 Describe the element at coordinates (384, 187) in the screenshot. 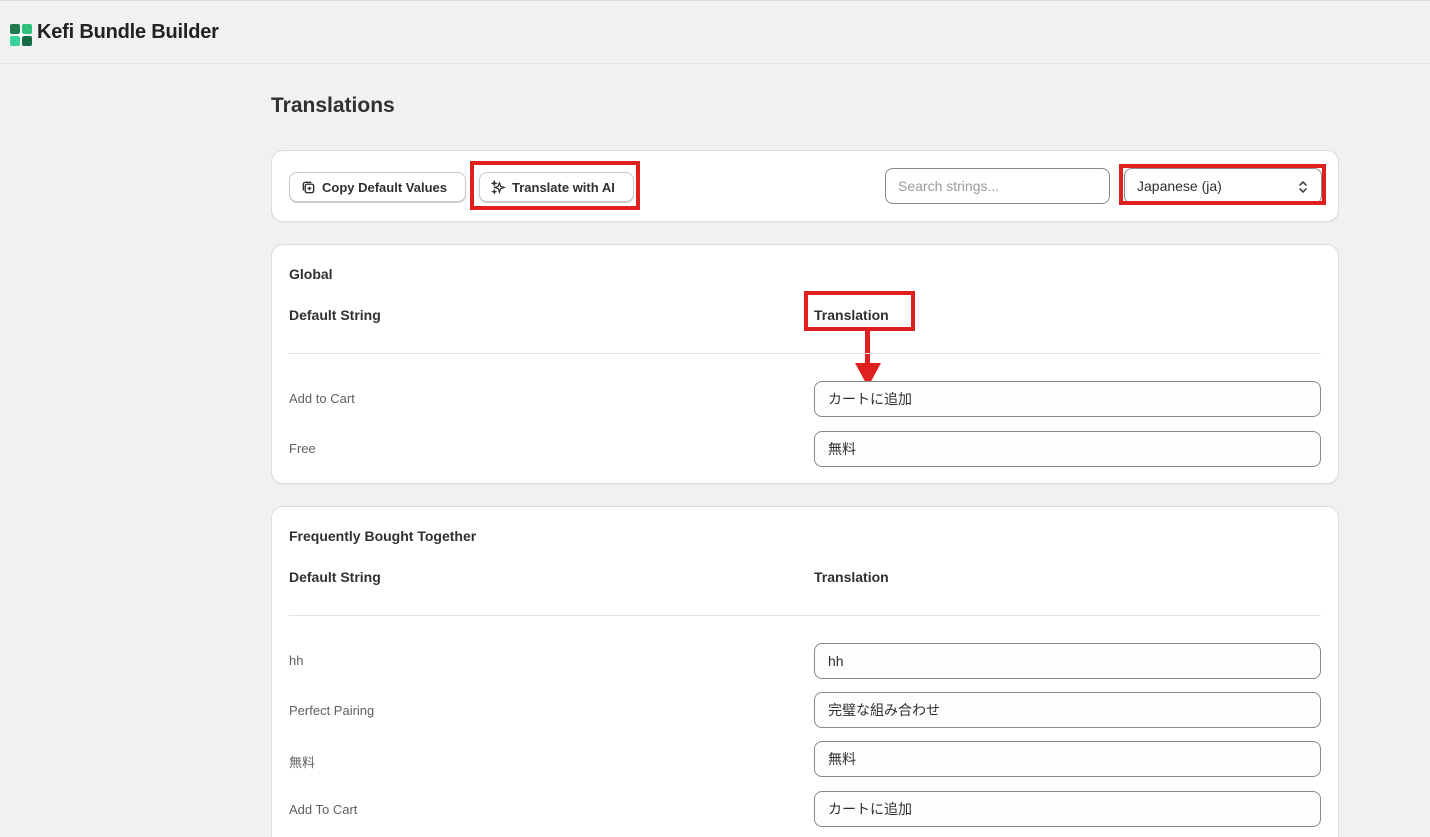

I see `copy-default-values-label: Copy Default Values` at that location.